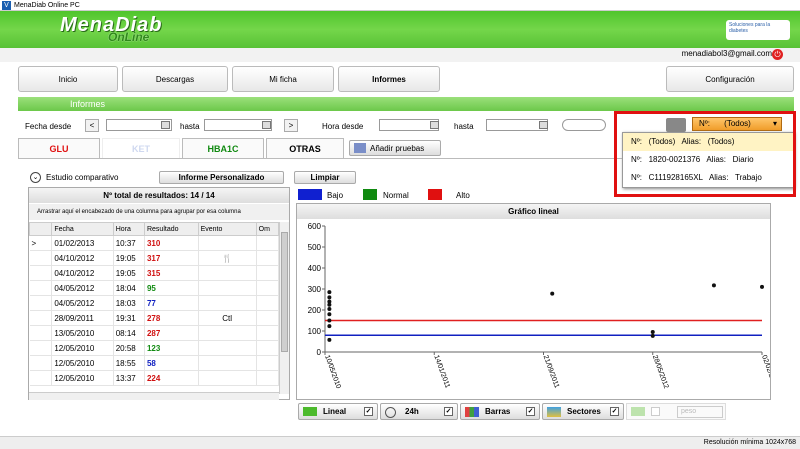 This screenshot has width=800, height=449. Describe the element at coordinates (305, 148) in the screenshot. I see `tab-otras: OTRAS` at that location.